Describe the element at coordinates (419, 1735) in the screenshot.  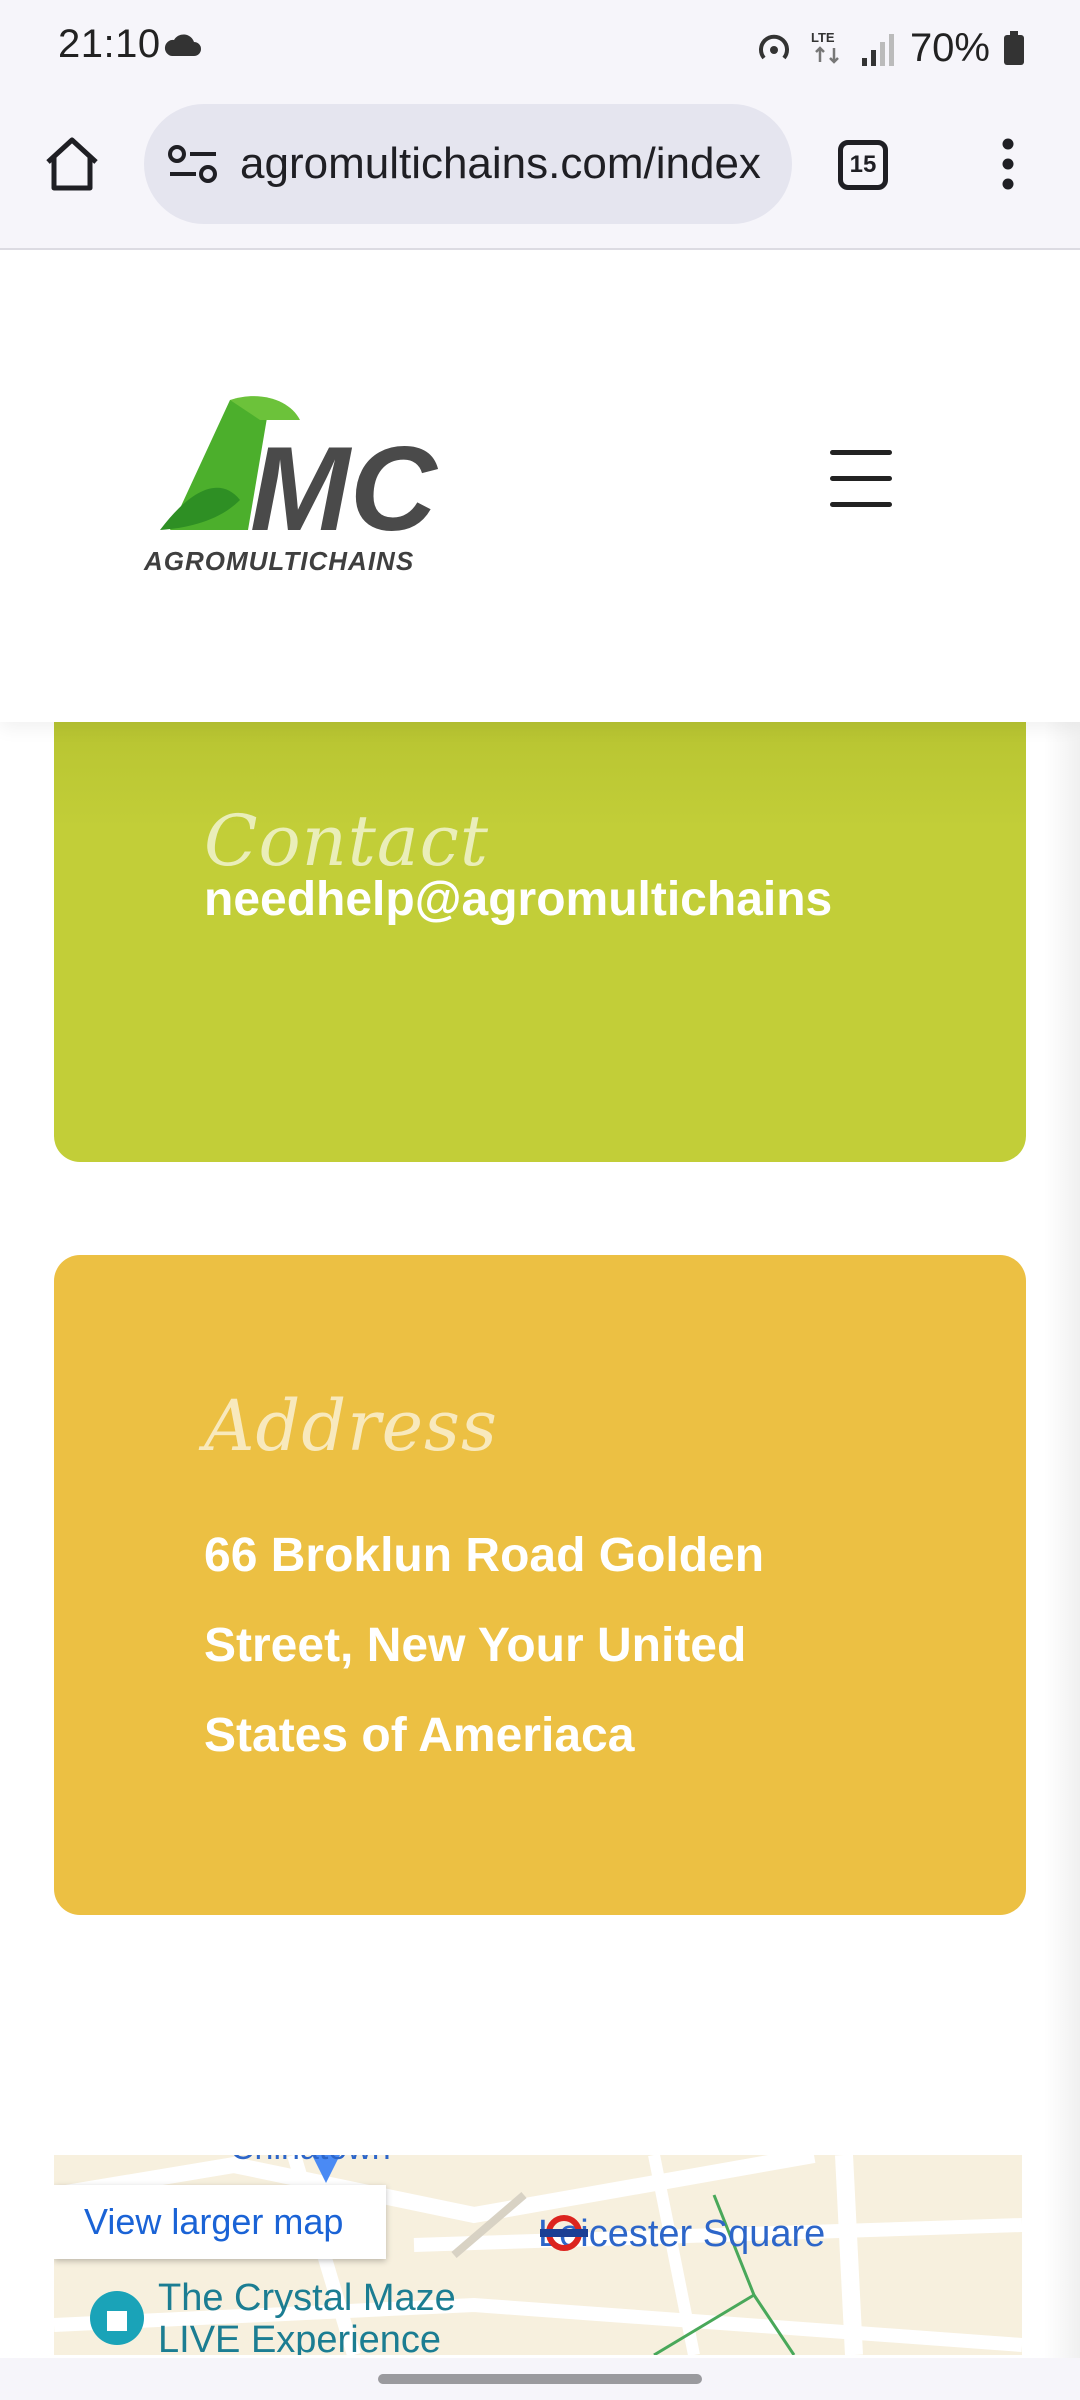
I see `address-line: States of Ameriaca` at that location.